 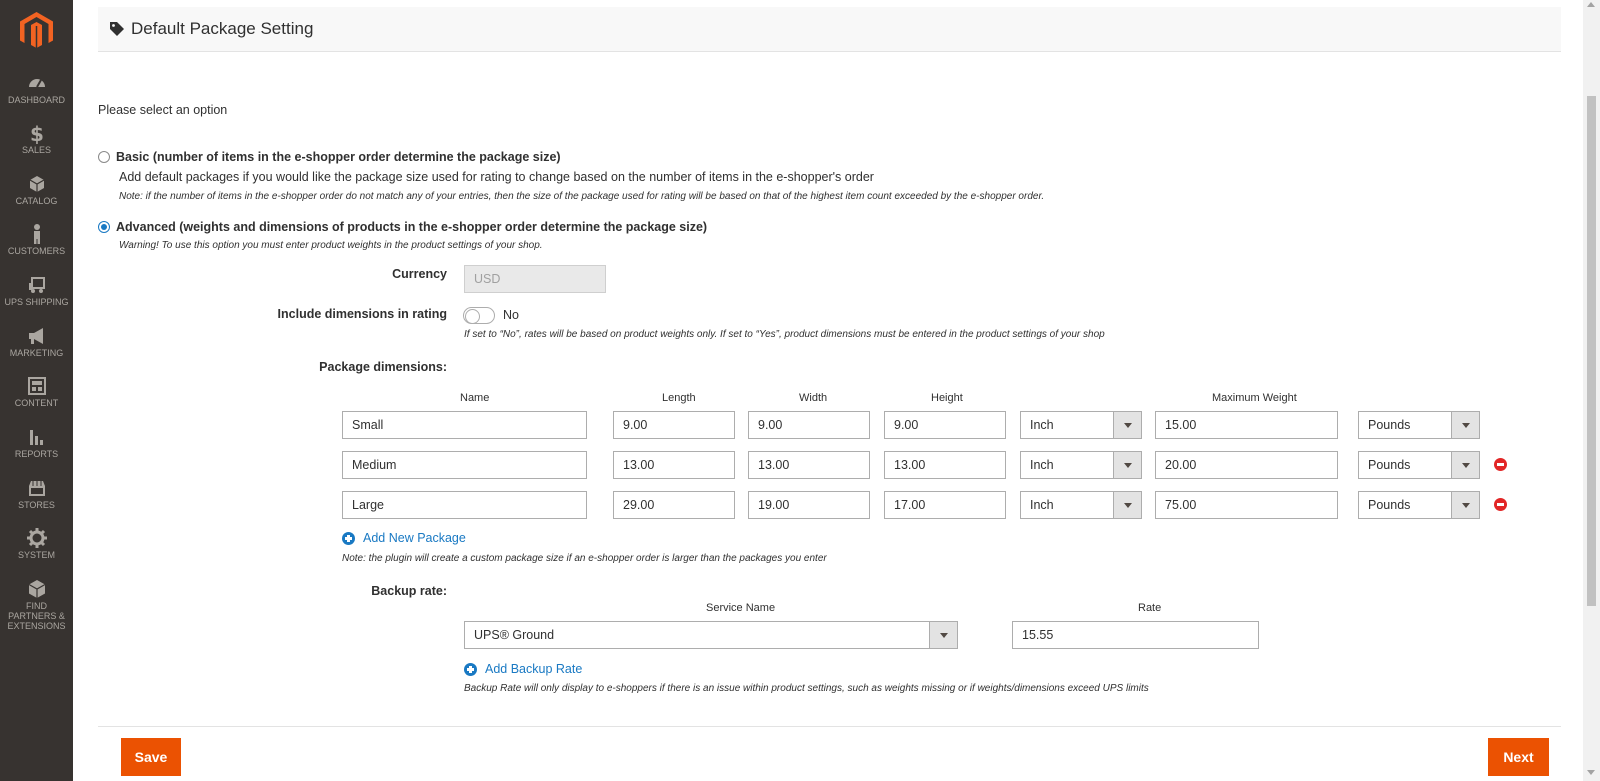 I want to click on nav-stores: Stores, so click(x=36, y=503).